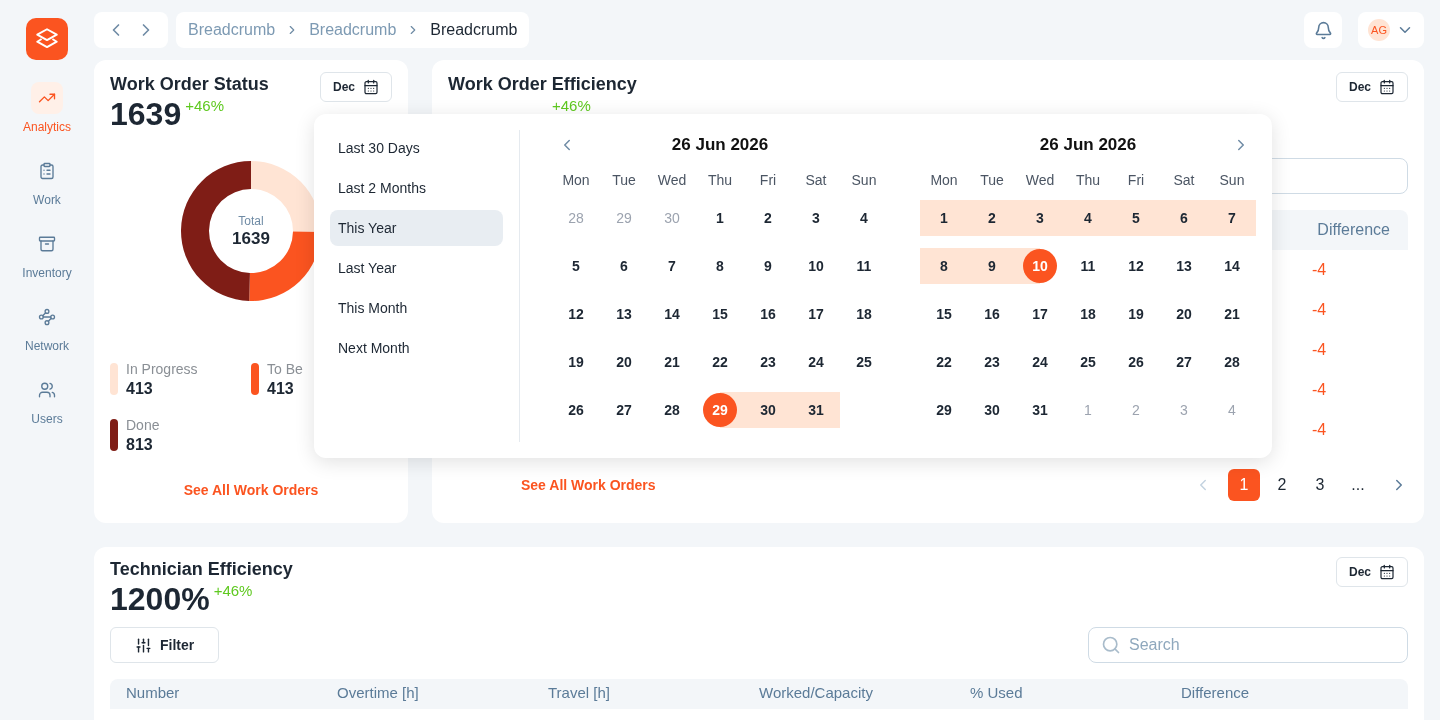  Describe the element at coordinates (1040, 180) in the screenshot. I see `weekday-label: Wed` at that location.